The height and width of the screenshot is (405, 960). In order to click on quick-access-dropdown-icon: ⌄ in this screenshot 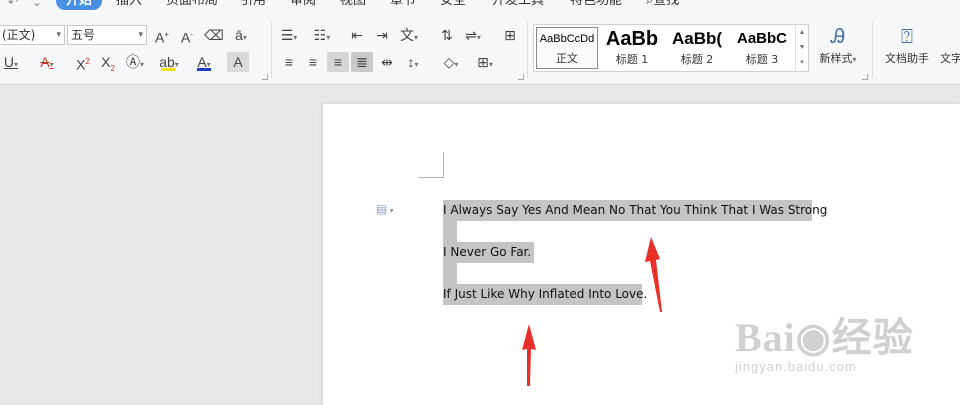, I will do `click(37, 4)`.